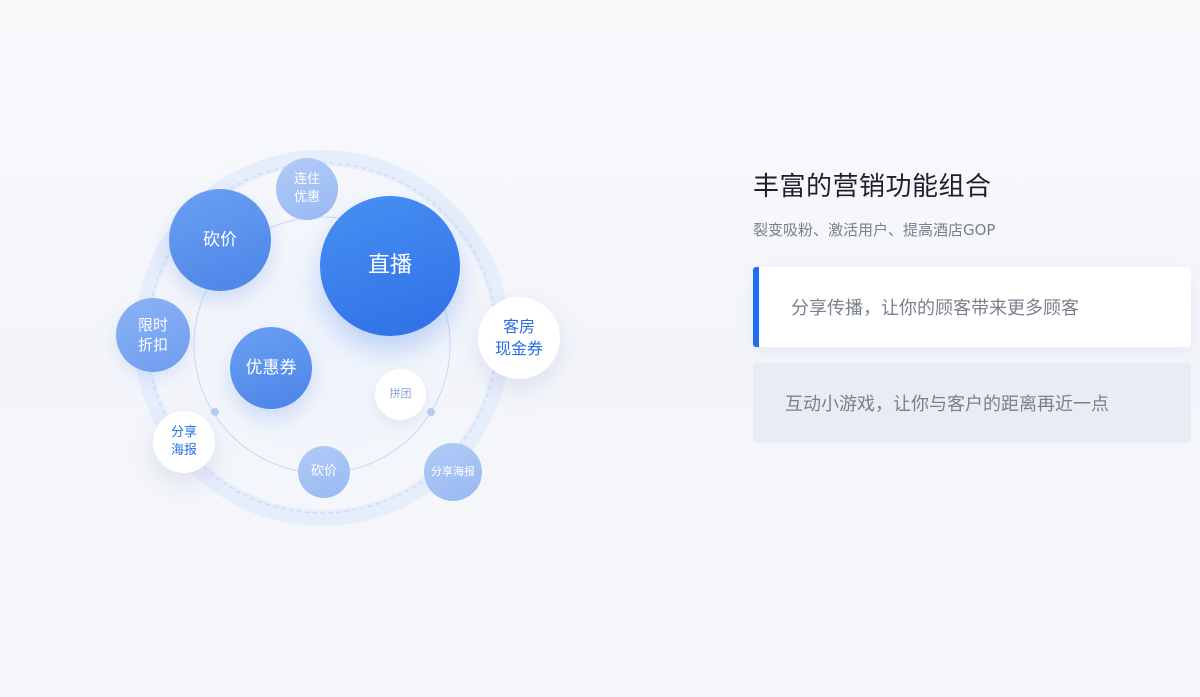  Describe the element at coordinates (947, 404) in the screenshot. I see `feature-card-label: 互动小游戏，让你与客户的距离再近一点` at that location.